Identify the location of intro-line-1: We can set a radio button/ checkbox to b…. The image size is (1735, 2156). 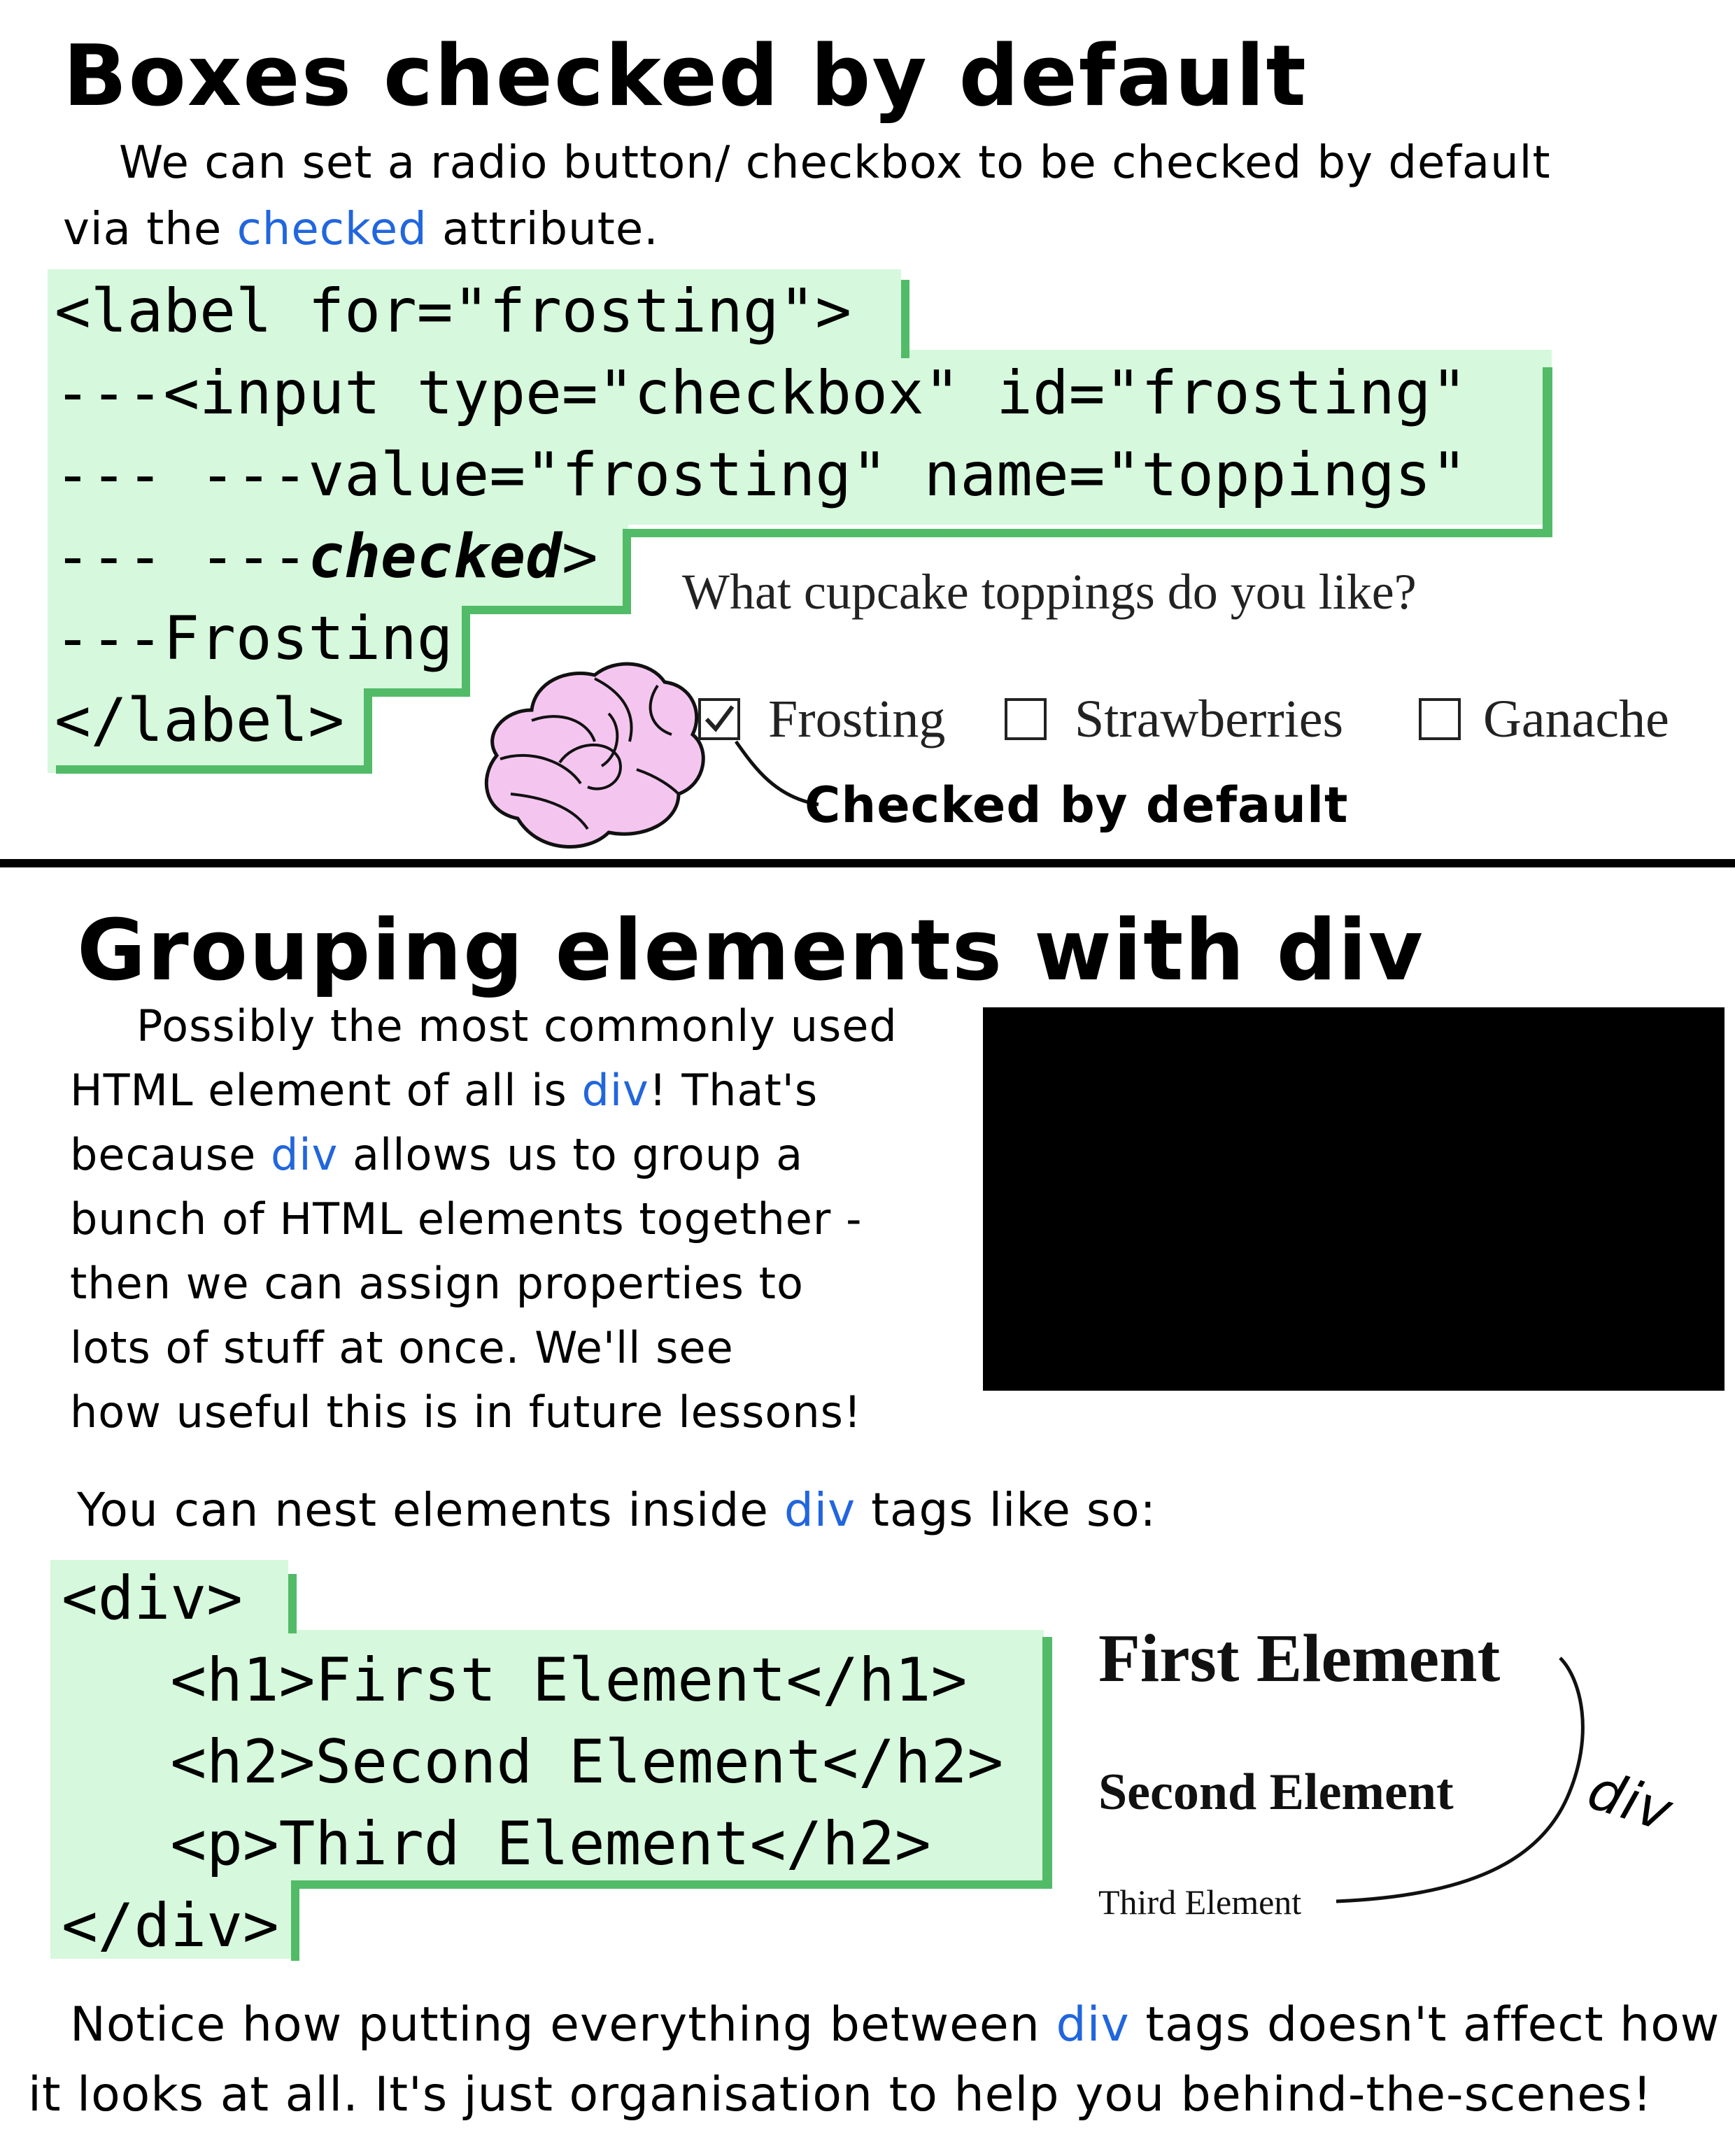
(835, 163).